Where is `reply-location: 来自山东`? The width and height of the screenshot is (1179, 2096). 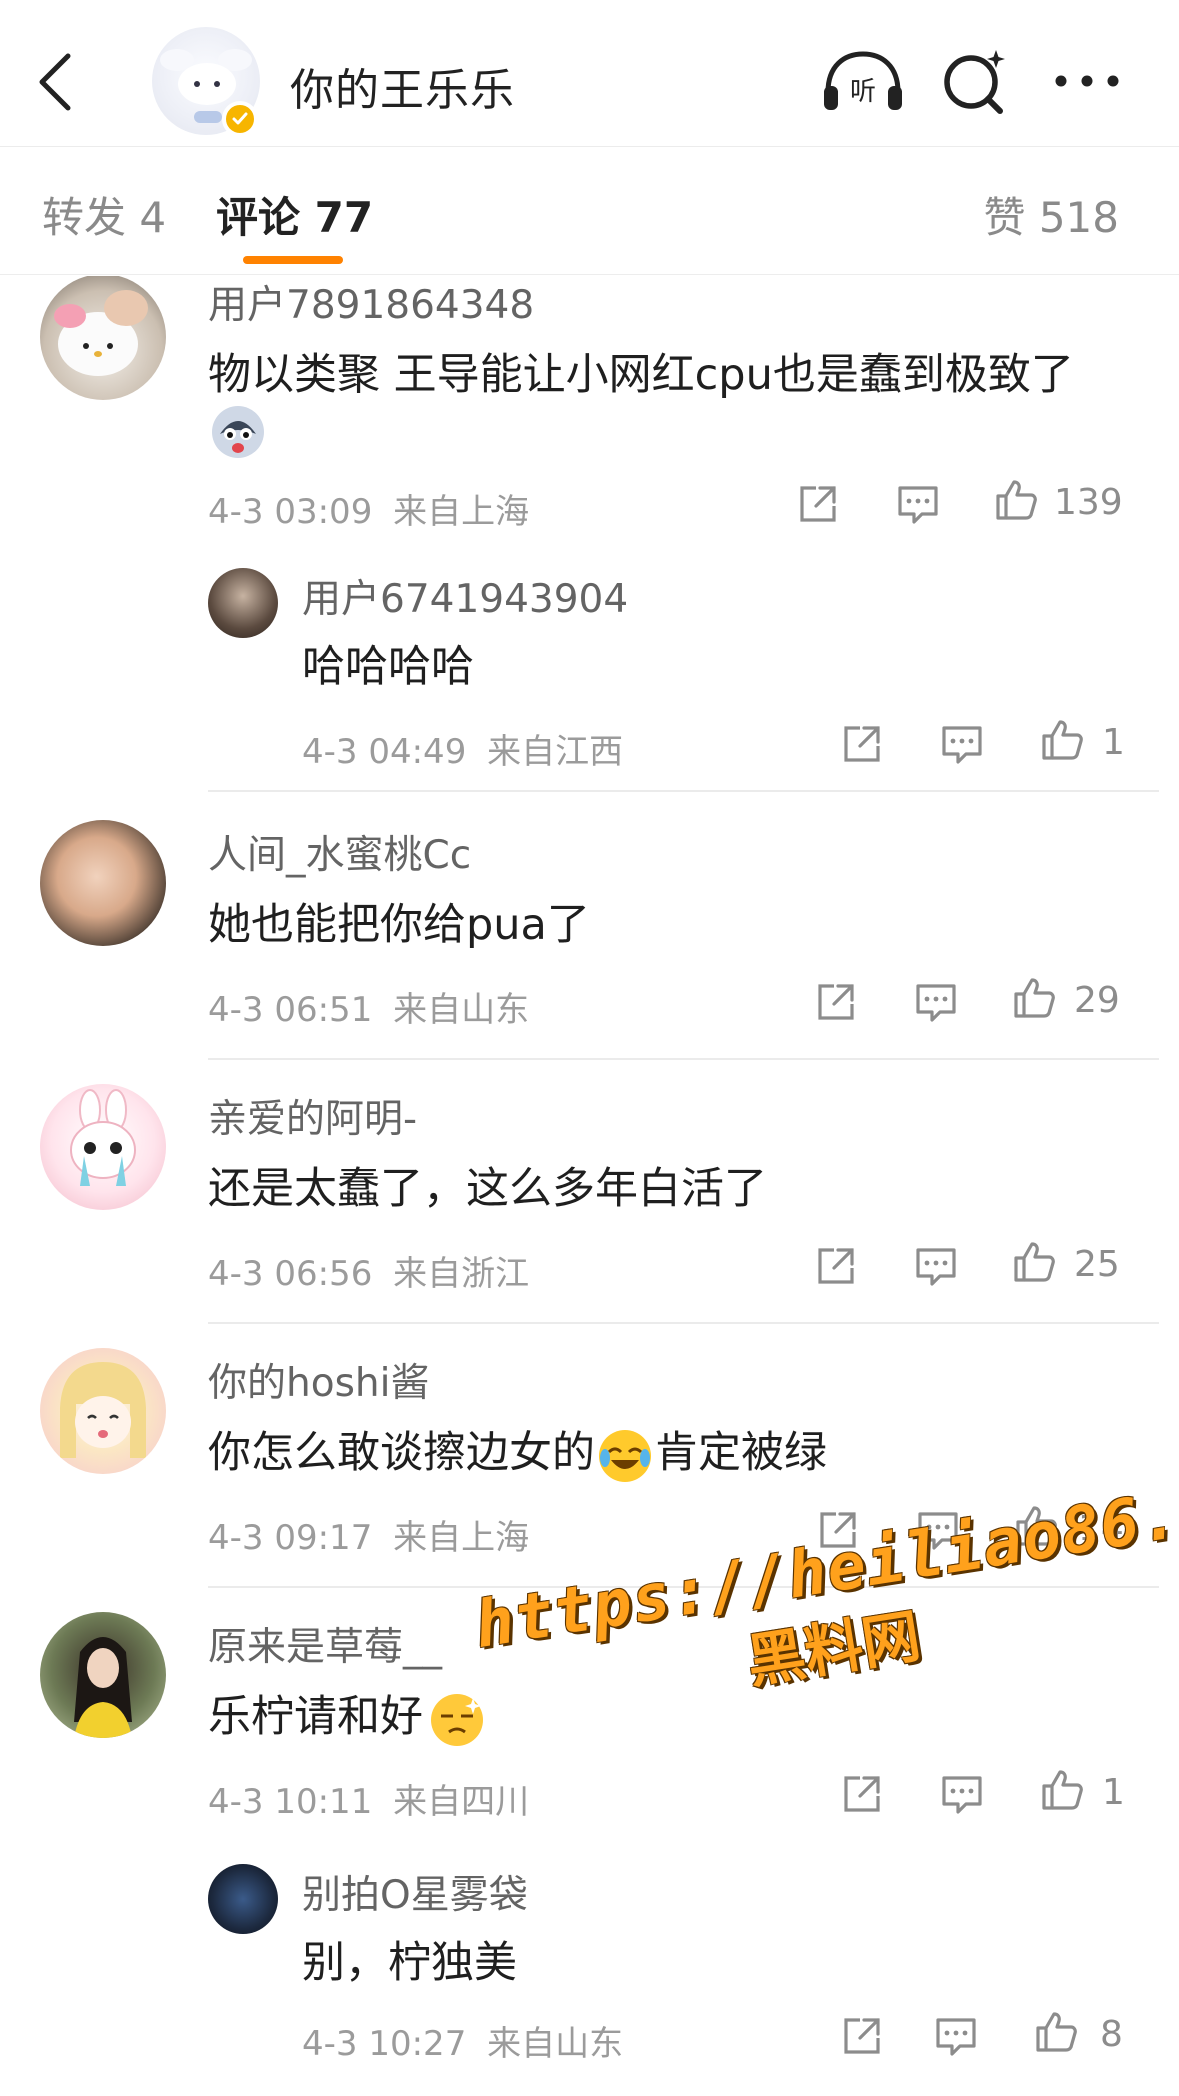 reply-location: 来自山东 is located at coordinates (555, 2044).